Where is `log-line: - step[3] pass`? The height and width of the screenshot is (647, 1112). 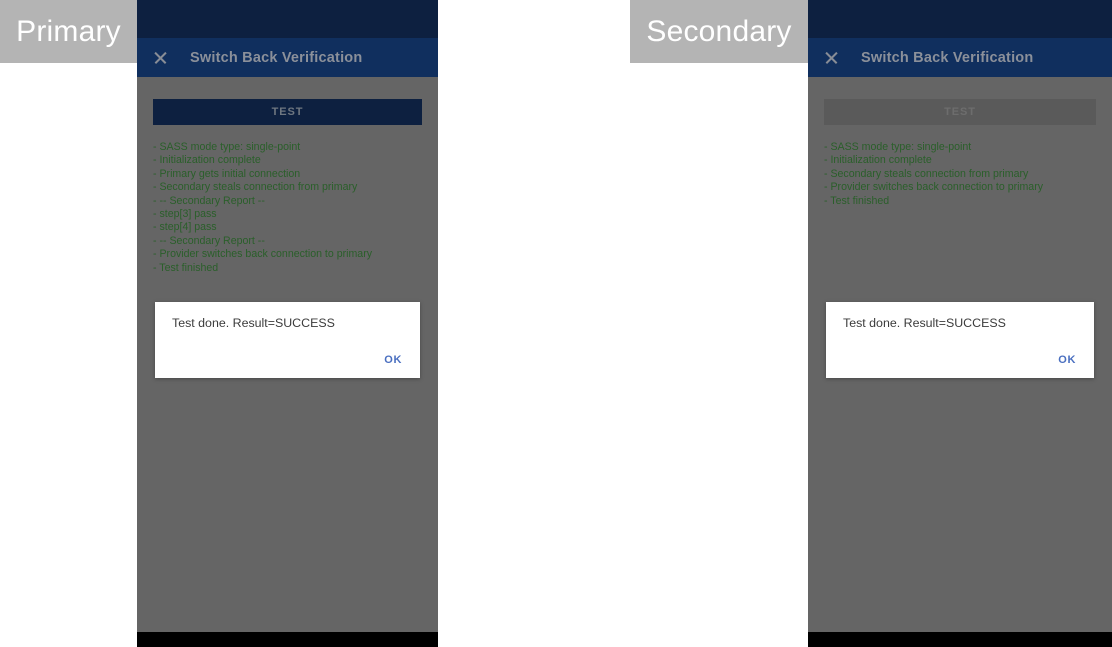 log-line: - step[3] pass is located at coordinates (185, 214).